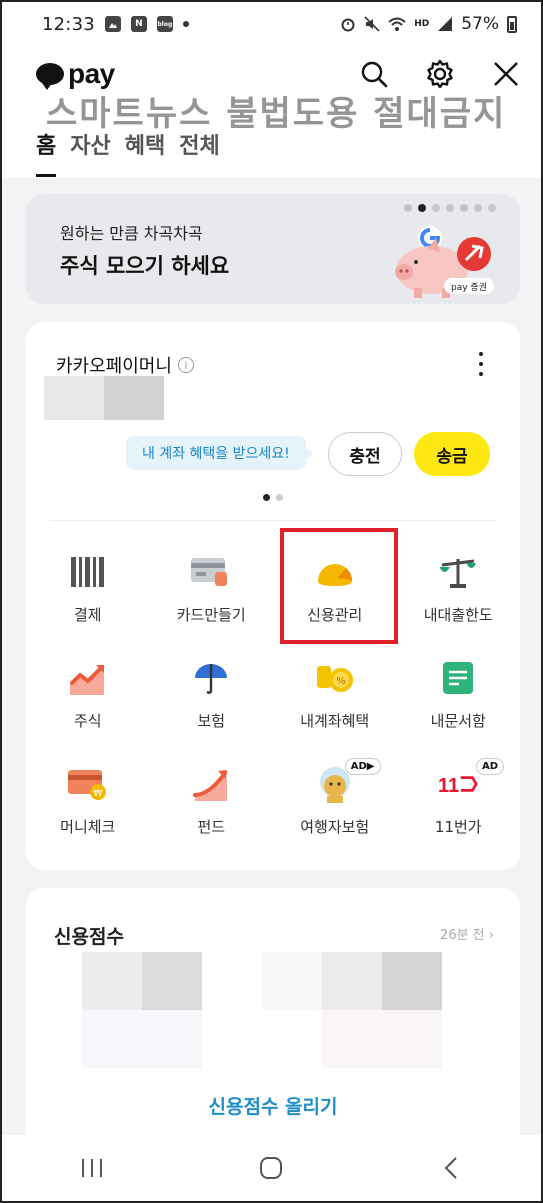 Image resolution: width=543 pixels, height=1203 pixels. I want to click on gear-icon, so click(440, 74).